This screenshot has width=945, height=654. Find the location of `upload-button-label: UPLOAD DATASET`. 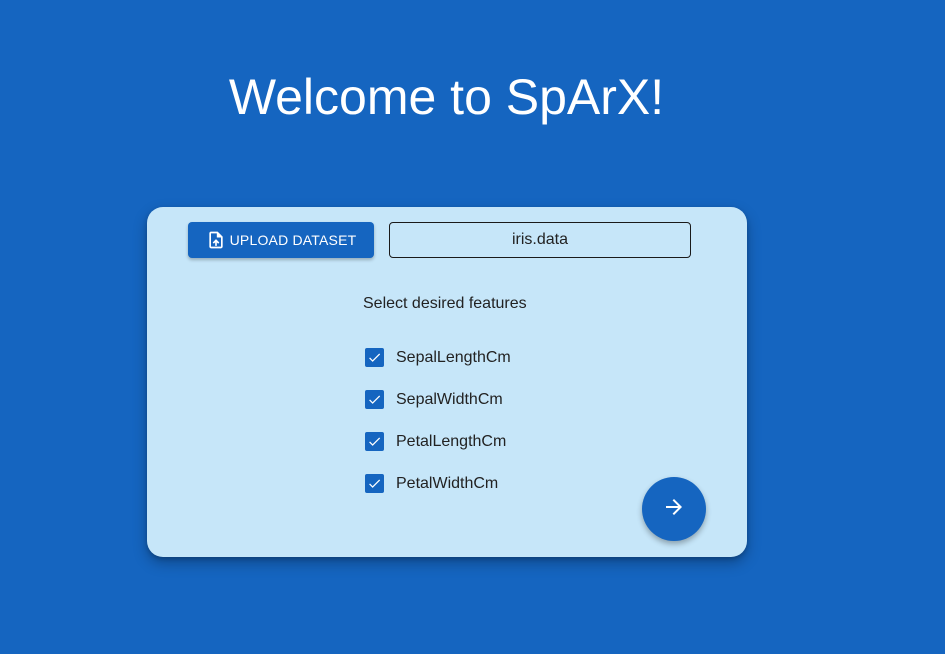

upload-button-label: UPLOAD DATASET is located at coordinates (293, 240).